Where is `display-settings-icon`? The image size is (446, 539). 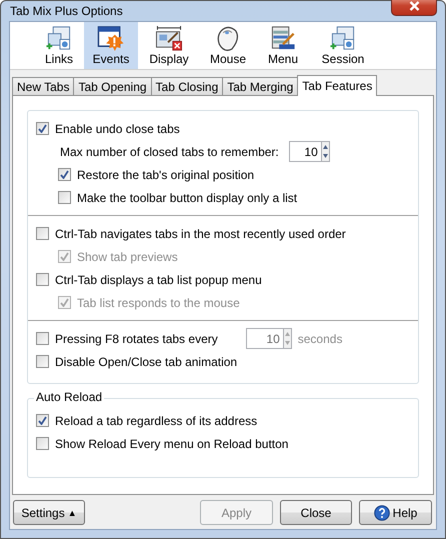 display-settings-icon is located at coordinates (169, 38).